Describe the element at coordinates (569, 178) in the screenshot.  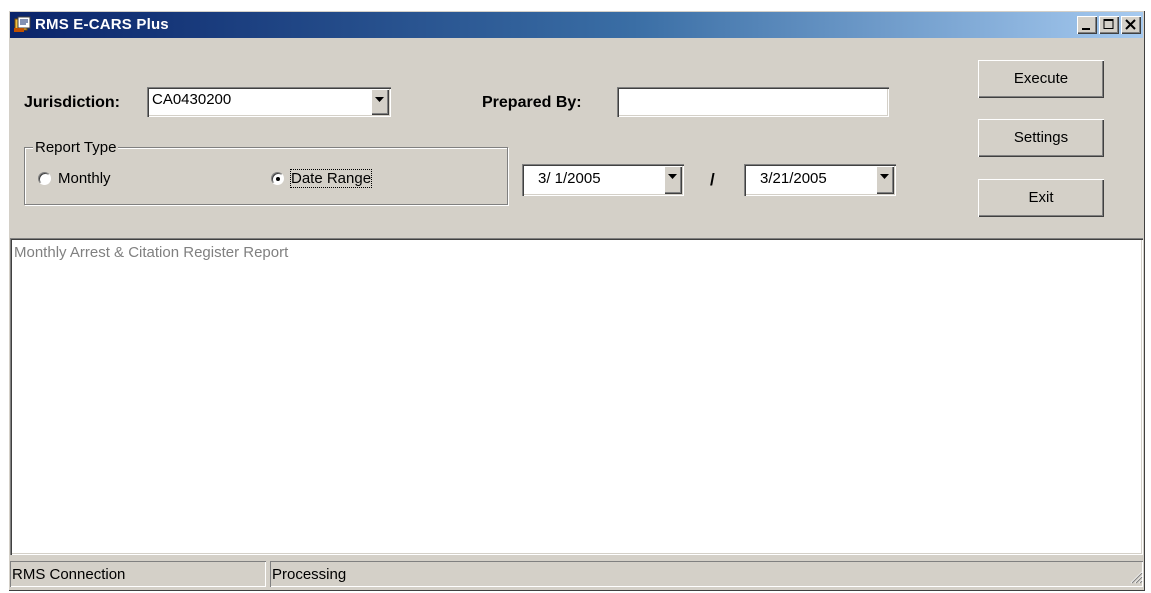
I see `date-from-value: 3/ 1/2005` at that location.